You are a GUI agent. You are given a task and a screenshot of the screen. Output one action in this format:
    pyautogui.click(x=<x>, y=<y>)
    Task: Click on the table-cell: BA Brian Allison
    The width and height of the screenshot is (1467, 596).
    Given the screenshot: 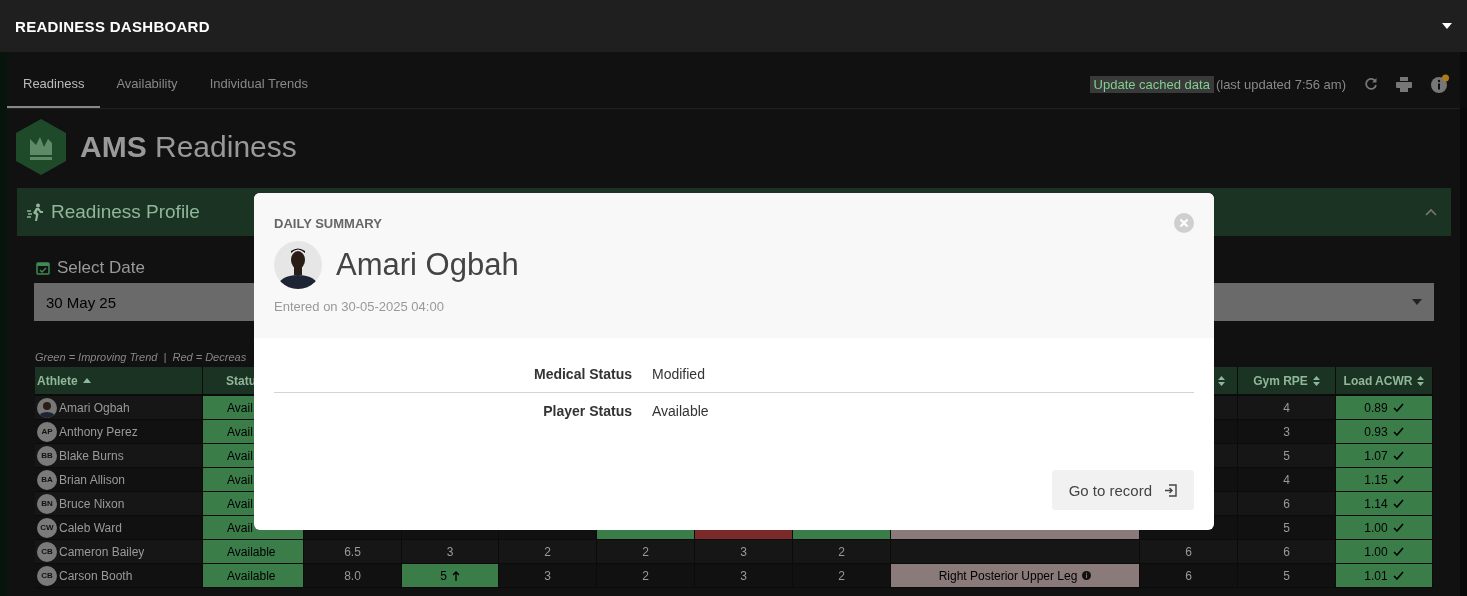 What is the action you would take?
    pyautogui.click(x=119, y=480)
    